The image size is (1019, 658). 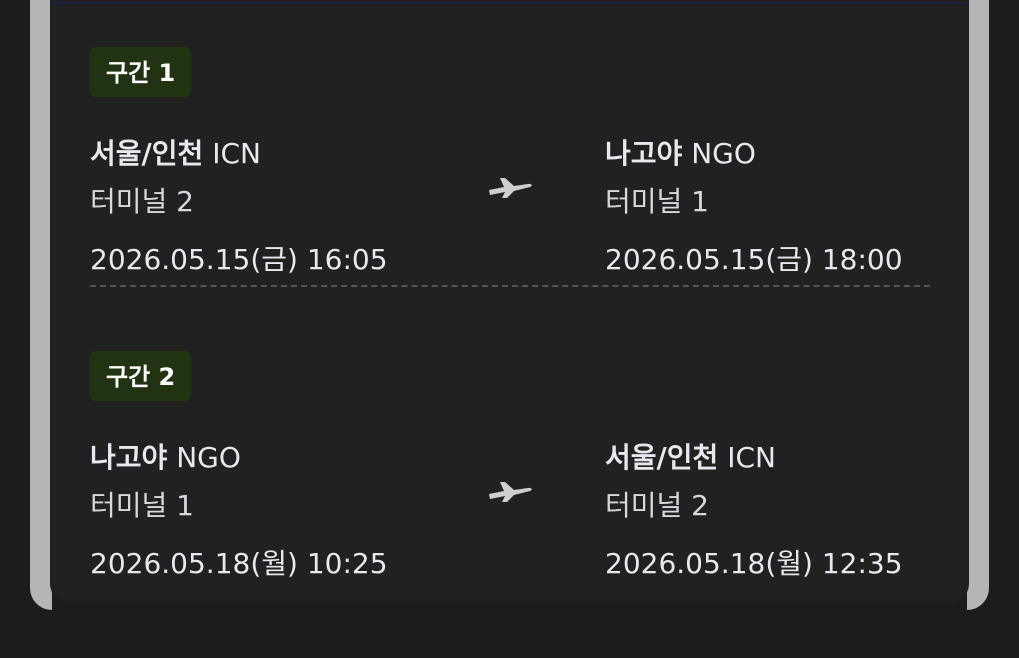 I want to click on departure-info: 나고야 NGO 터미널 1 2026.05.18(월) 10:25, so click(x=239, y=511).